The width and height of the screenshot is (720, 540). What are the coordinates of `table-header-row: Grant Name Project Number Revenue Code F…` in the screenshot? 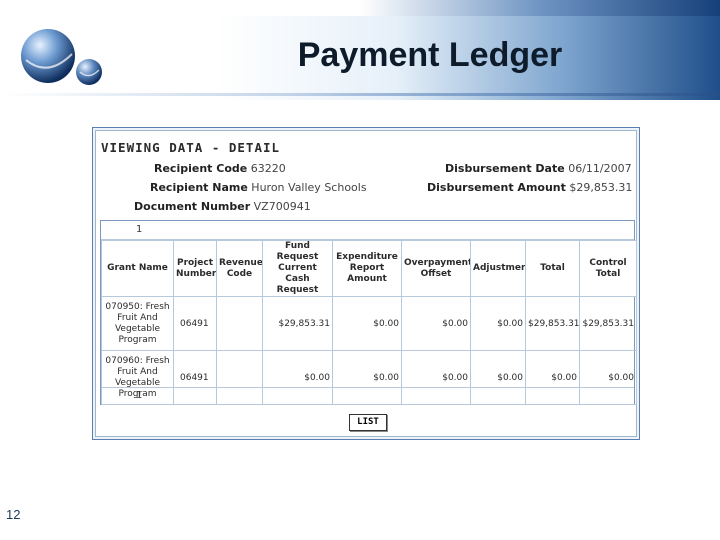 It's located at (369, 268).